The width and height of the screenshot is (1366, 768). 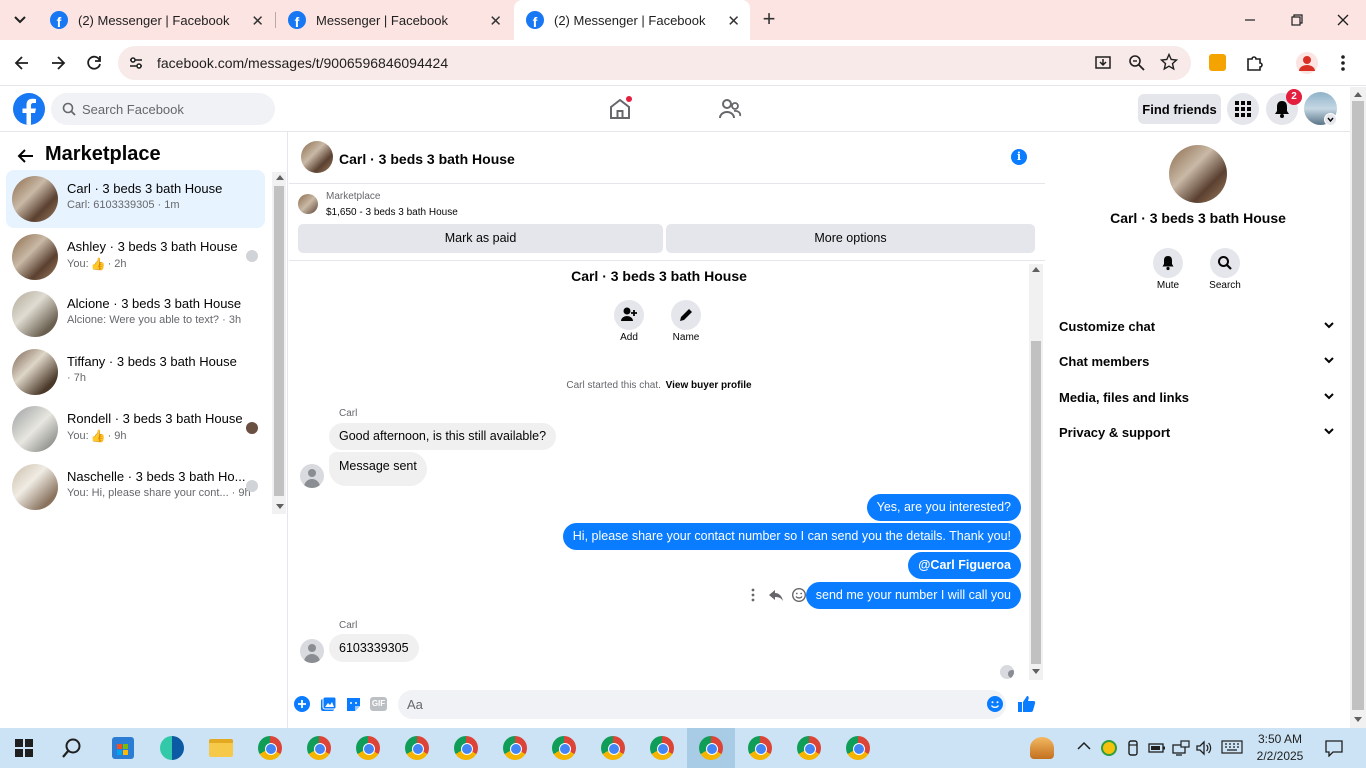 I want to click on address-bar: facebook.com/messages/t/9006596846094424, so click(x=654, y=63).